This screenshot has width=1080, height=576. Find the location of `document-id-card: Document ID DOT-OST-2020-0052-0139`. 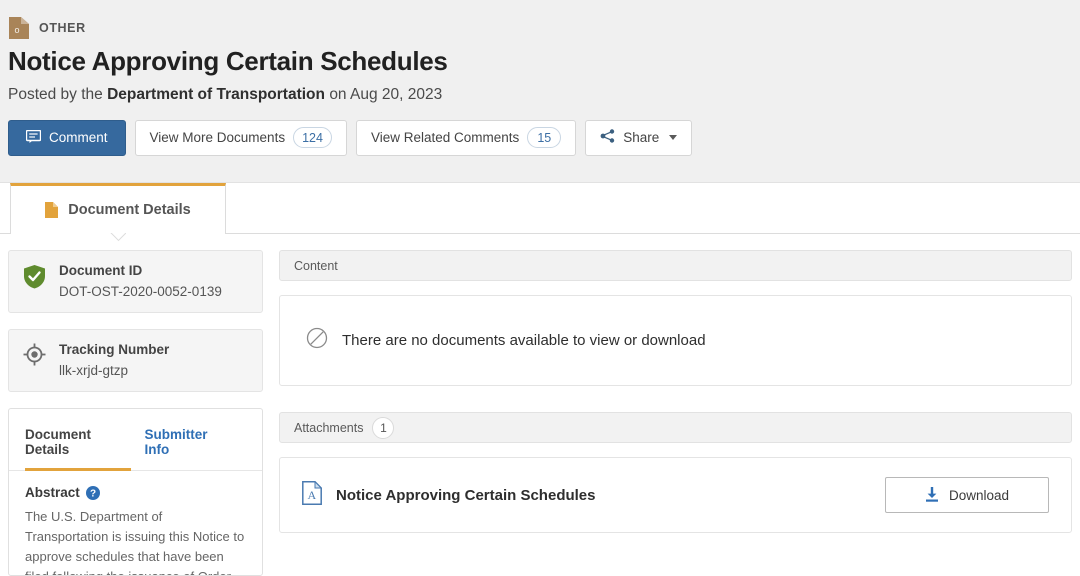

document-id-card: Document ID DOT-OST-2020-0052-0139 is located at coordinates (135, 281).